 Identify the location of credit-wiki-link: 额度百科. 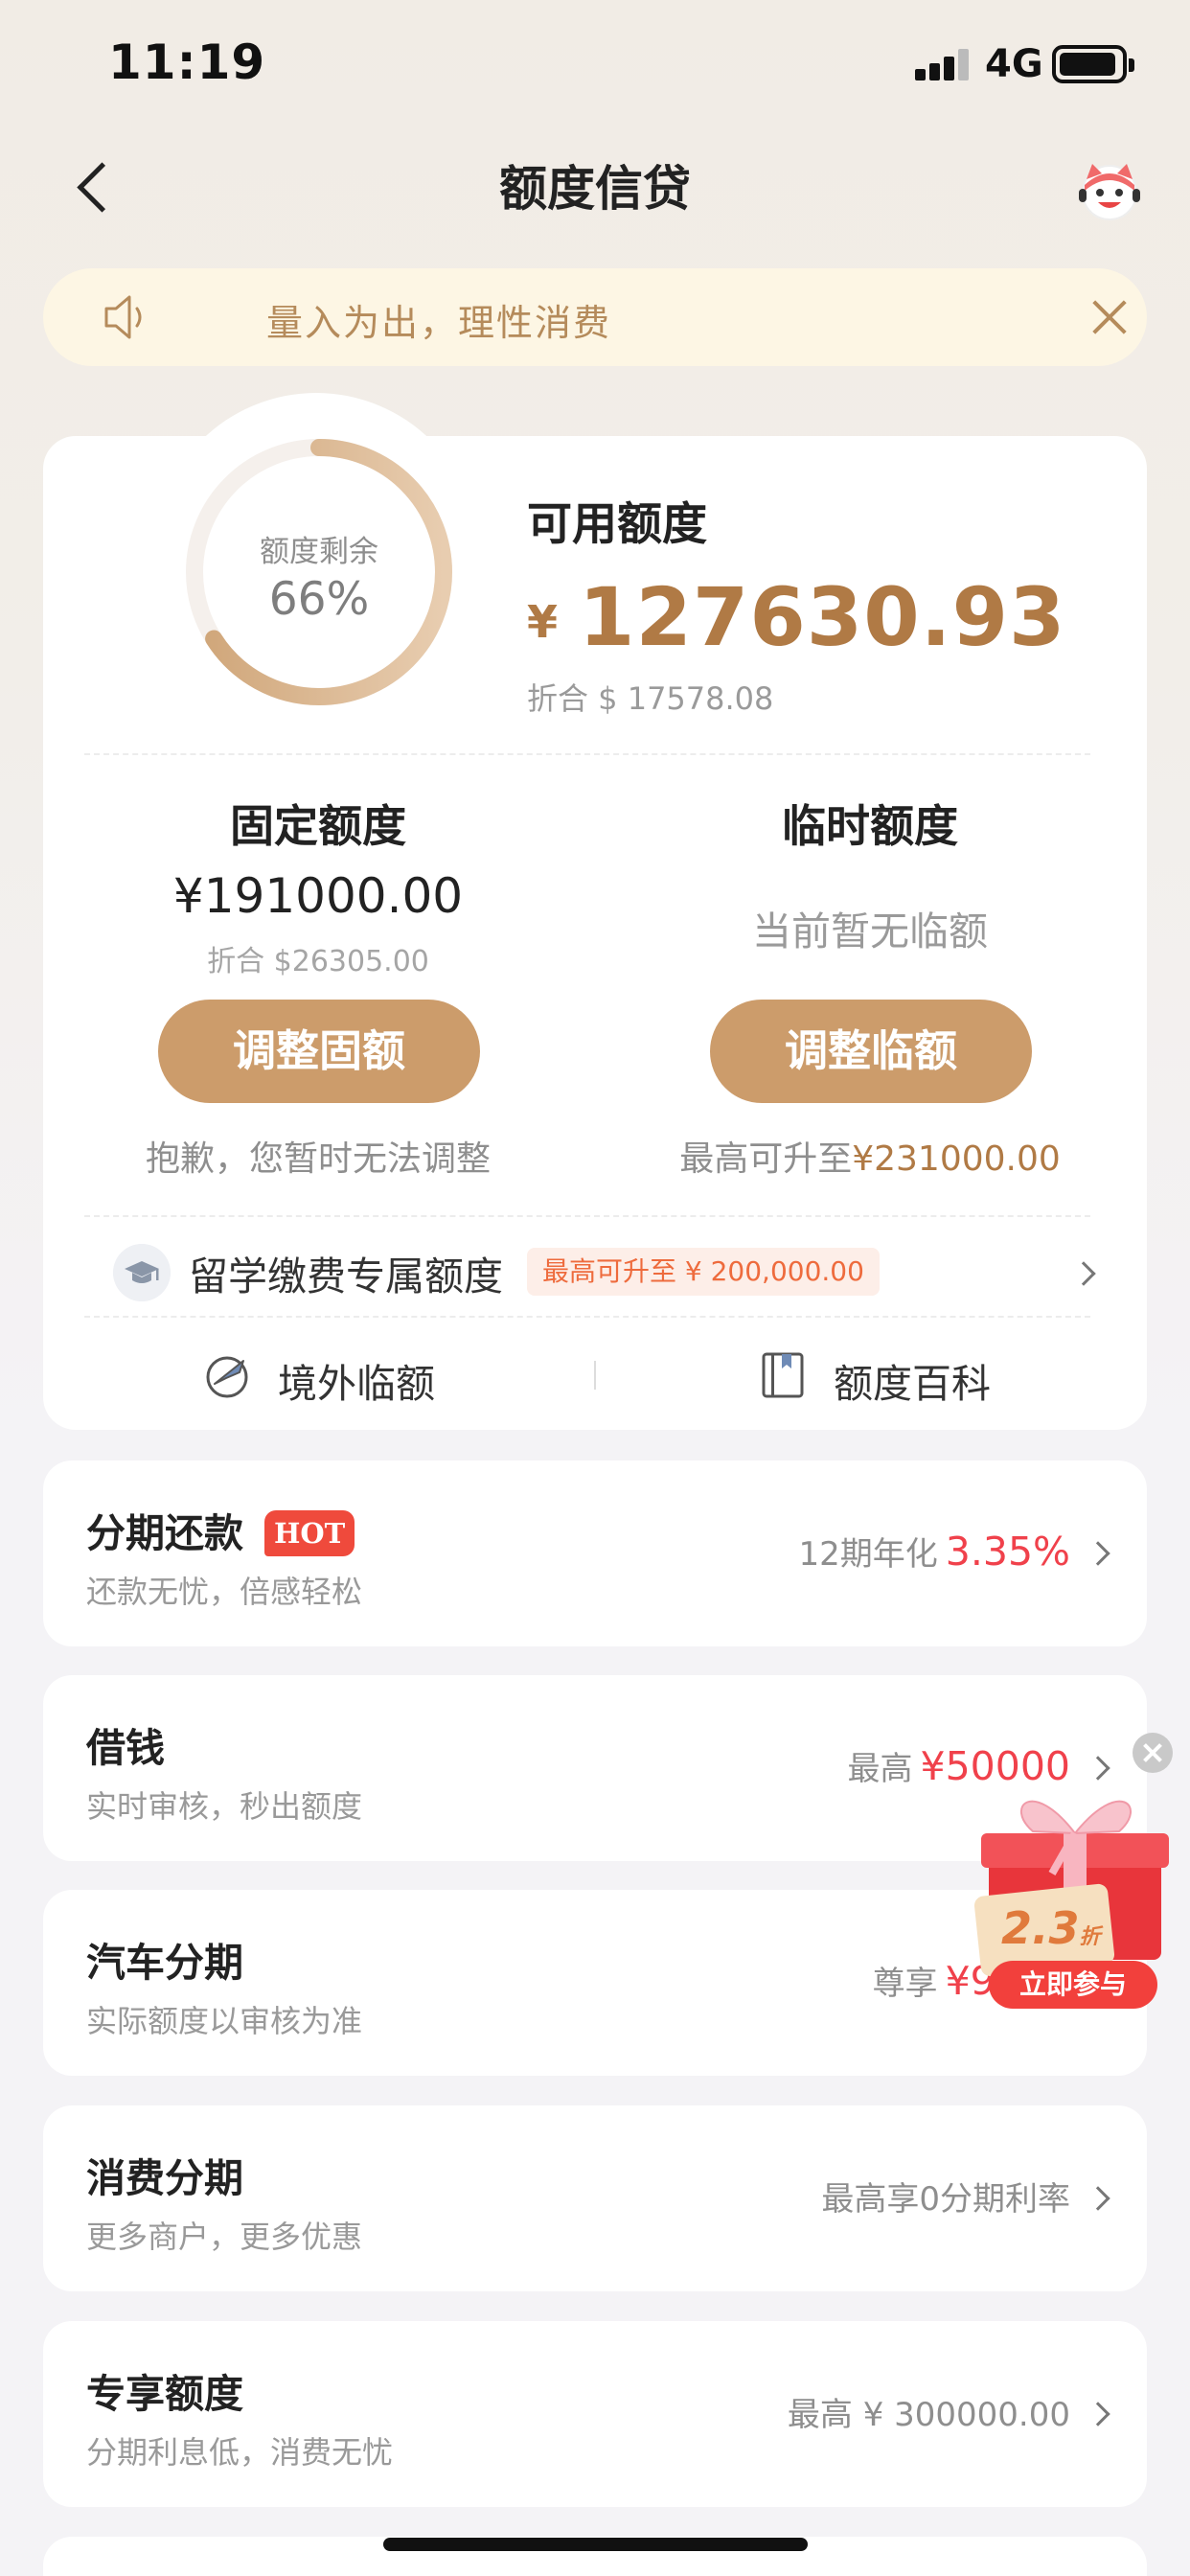
(901, 1375).